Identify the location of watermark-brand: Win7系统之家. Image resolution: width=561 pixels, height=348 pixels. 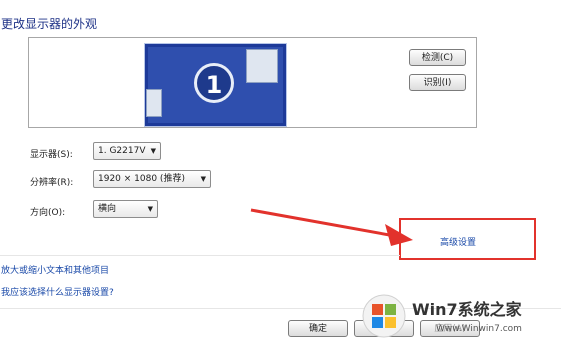
(467, 309).